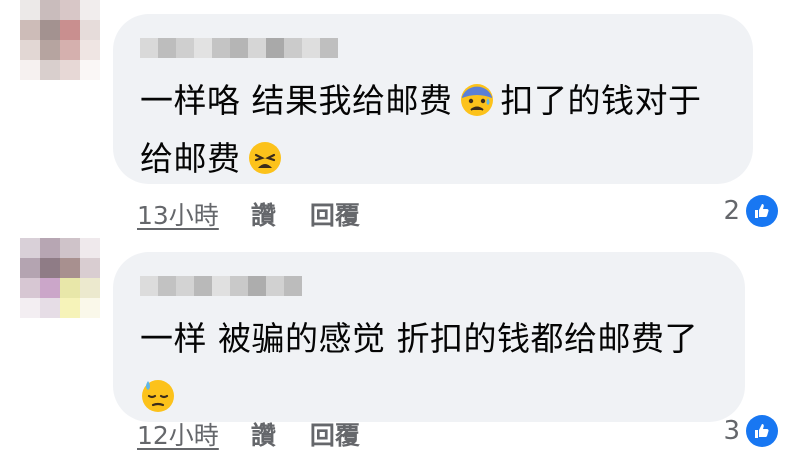 The height and width of the screenshot is (458, 800). I want to click on weary-face-icon, so click(264, 158).